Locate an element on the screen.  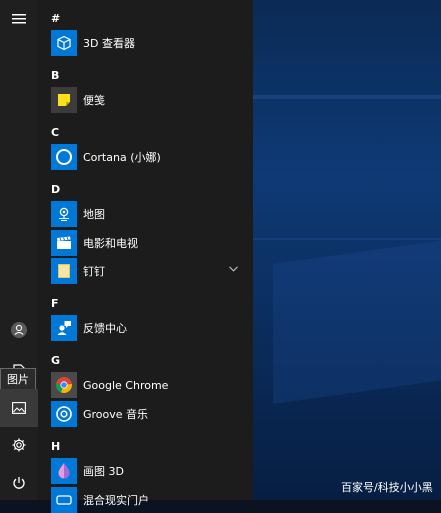
app-label: 便笺 is located at coordinates (94, 100).